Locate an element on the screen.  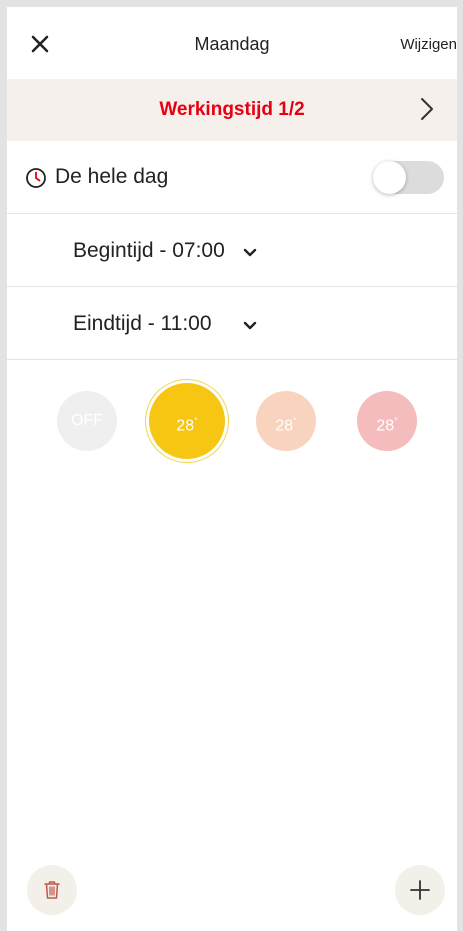
all-day-row: De hele dag is located at coordinates (232, 177).